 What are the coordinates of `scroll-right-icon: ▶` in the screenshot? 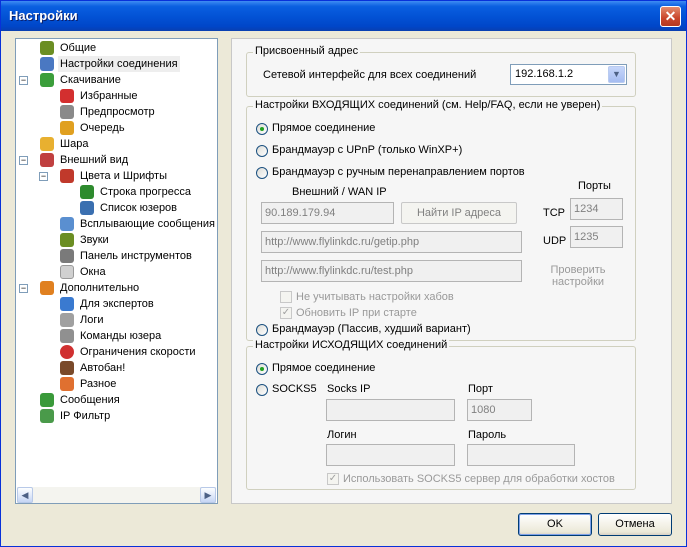 It's located at (208, 495).